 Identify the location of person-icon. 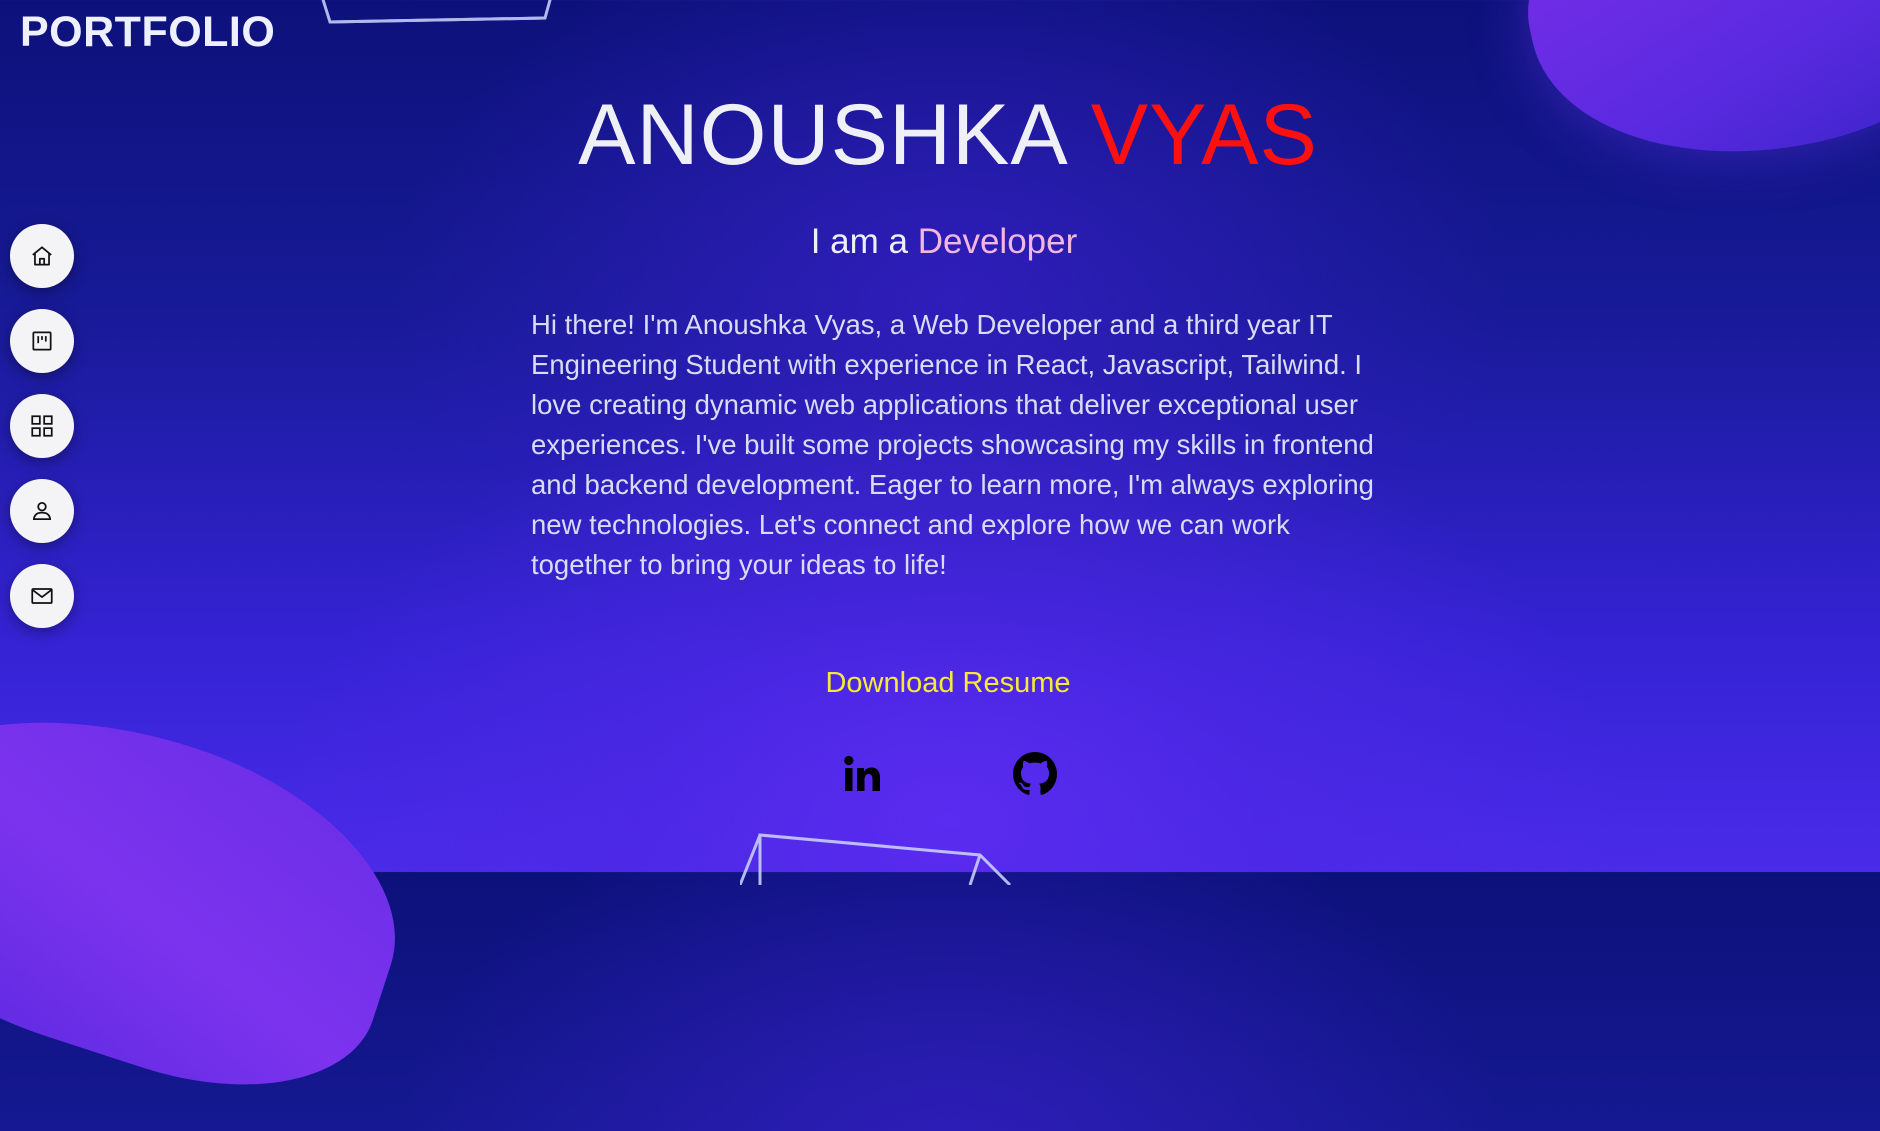
(42, 511).